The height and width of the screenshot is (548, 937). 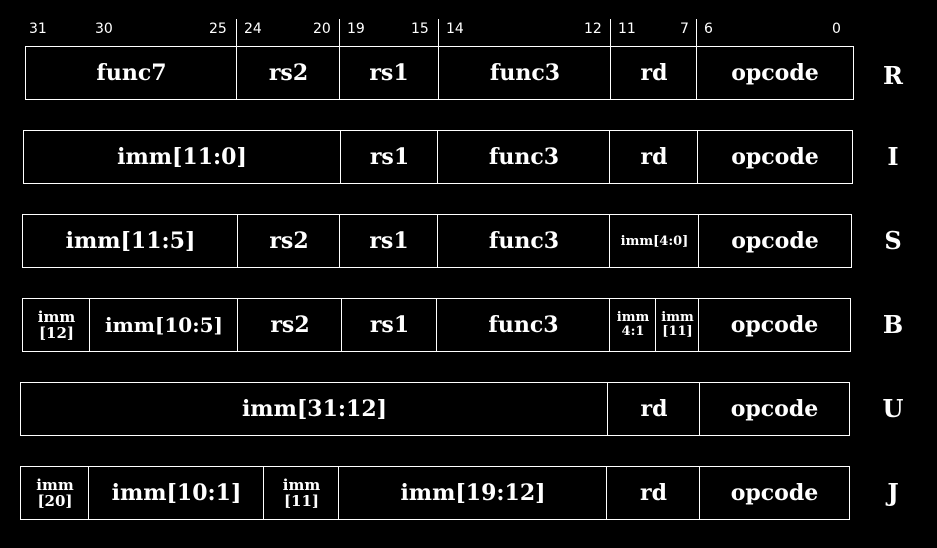 I want to click on bit-20-label: 20, so click(x=322, y=29).